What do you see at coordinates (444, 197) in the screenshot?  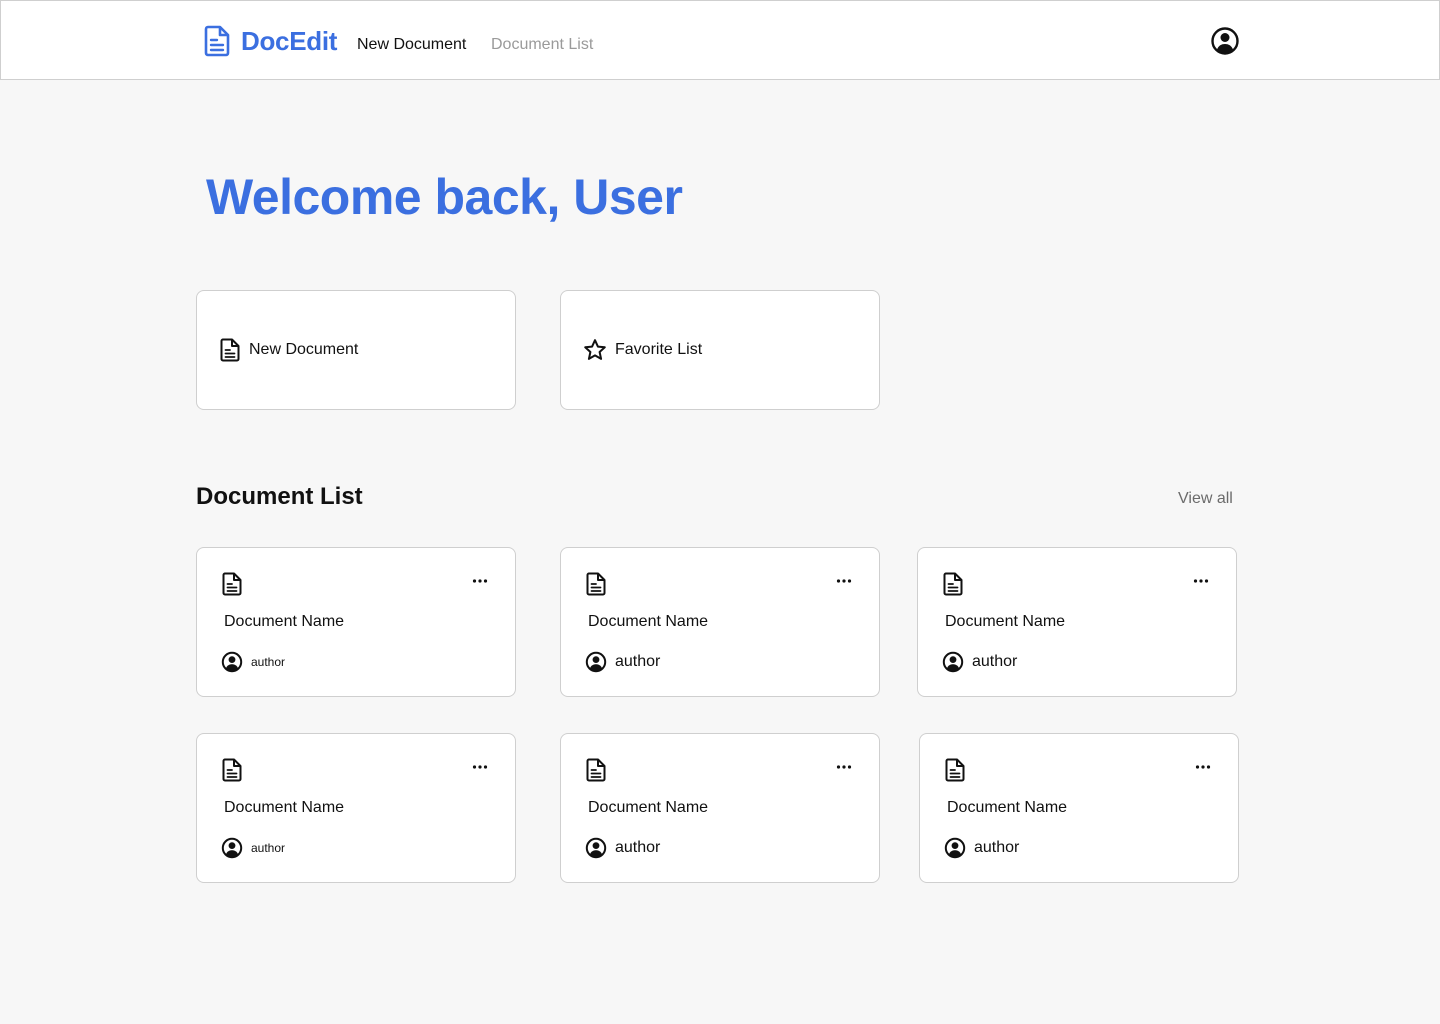 I see `welcome-heading: Welcome back, User` at bounding box center [444, 197].